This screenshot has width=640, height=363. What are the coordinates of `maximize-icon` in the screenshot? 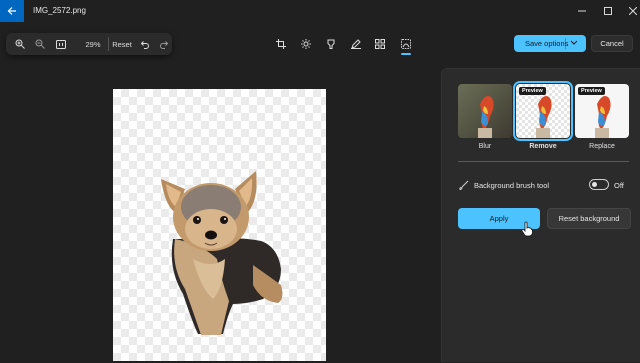 It's located at (608, 11).